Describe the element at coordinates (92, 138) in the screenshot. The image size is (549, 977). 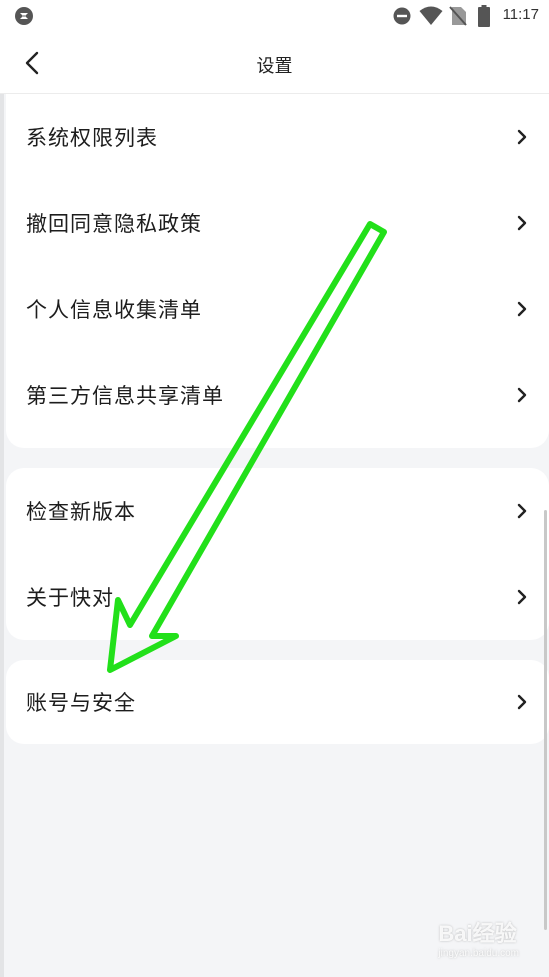
I see `settings-item-label: 系统权限列表` at that location.